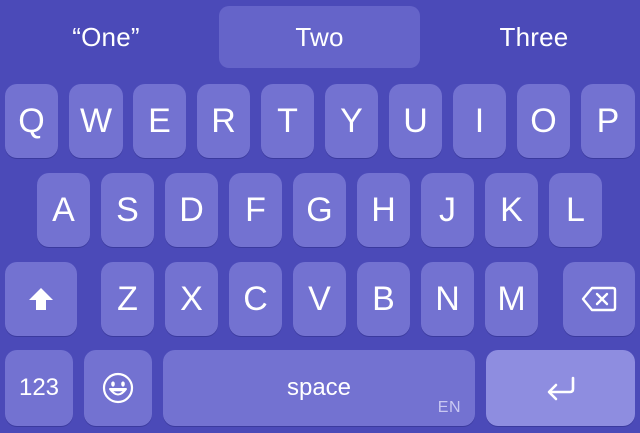  I want to click on key-x: X, so click(191, 299).